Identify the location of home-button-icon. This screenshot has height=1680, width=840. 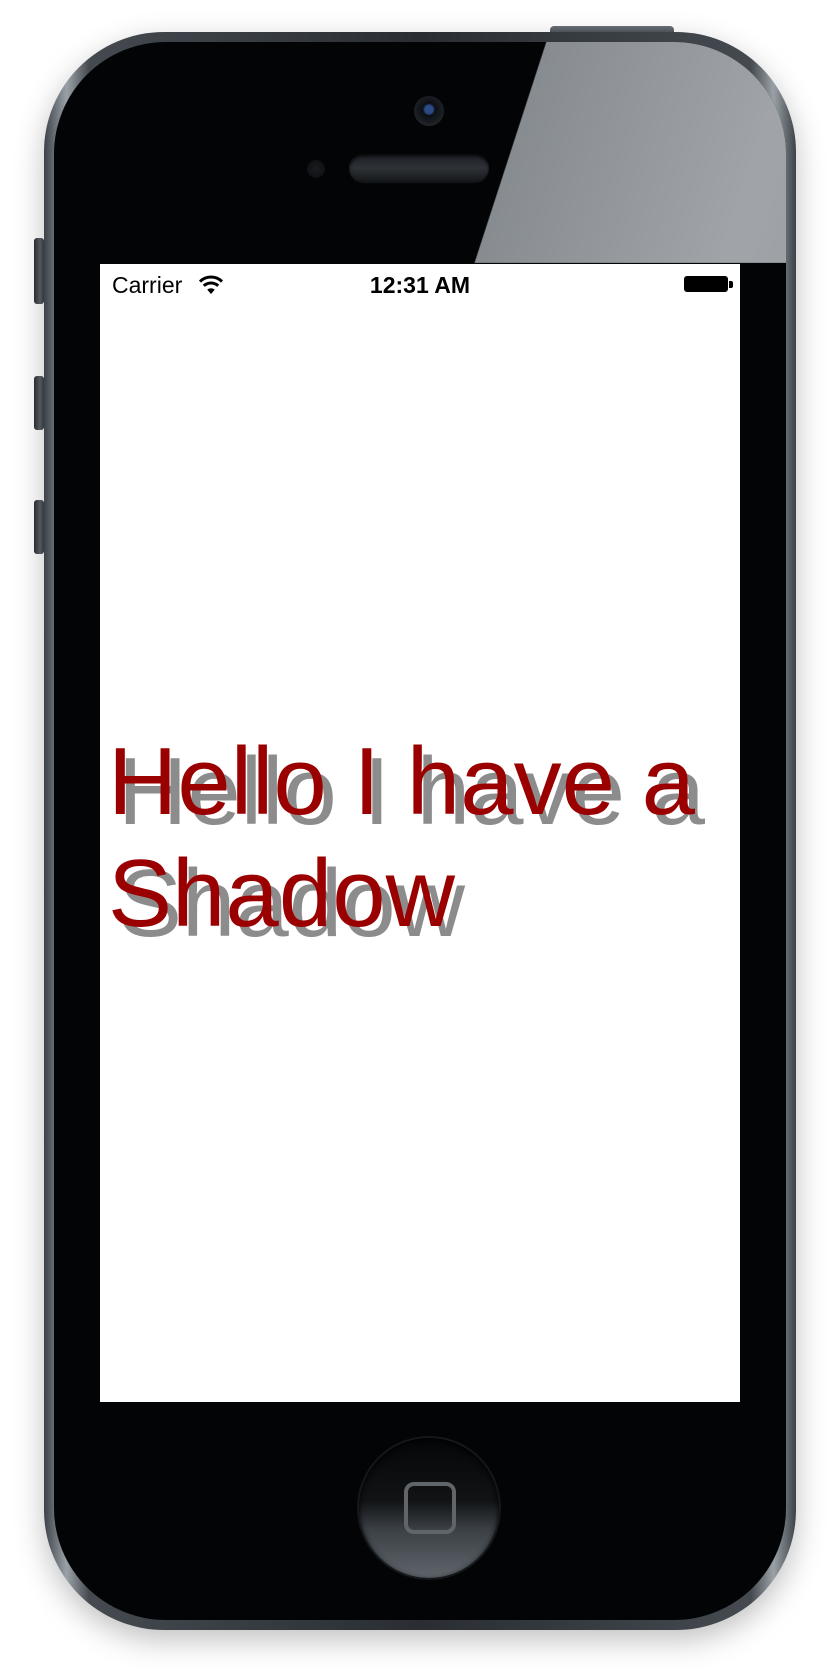
(430, 1508).